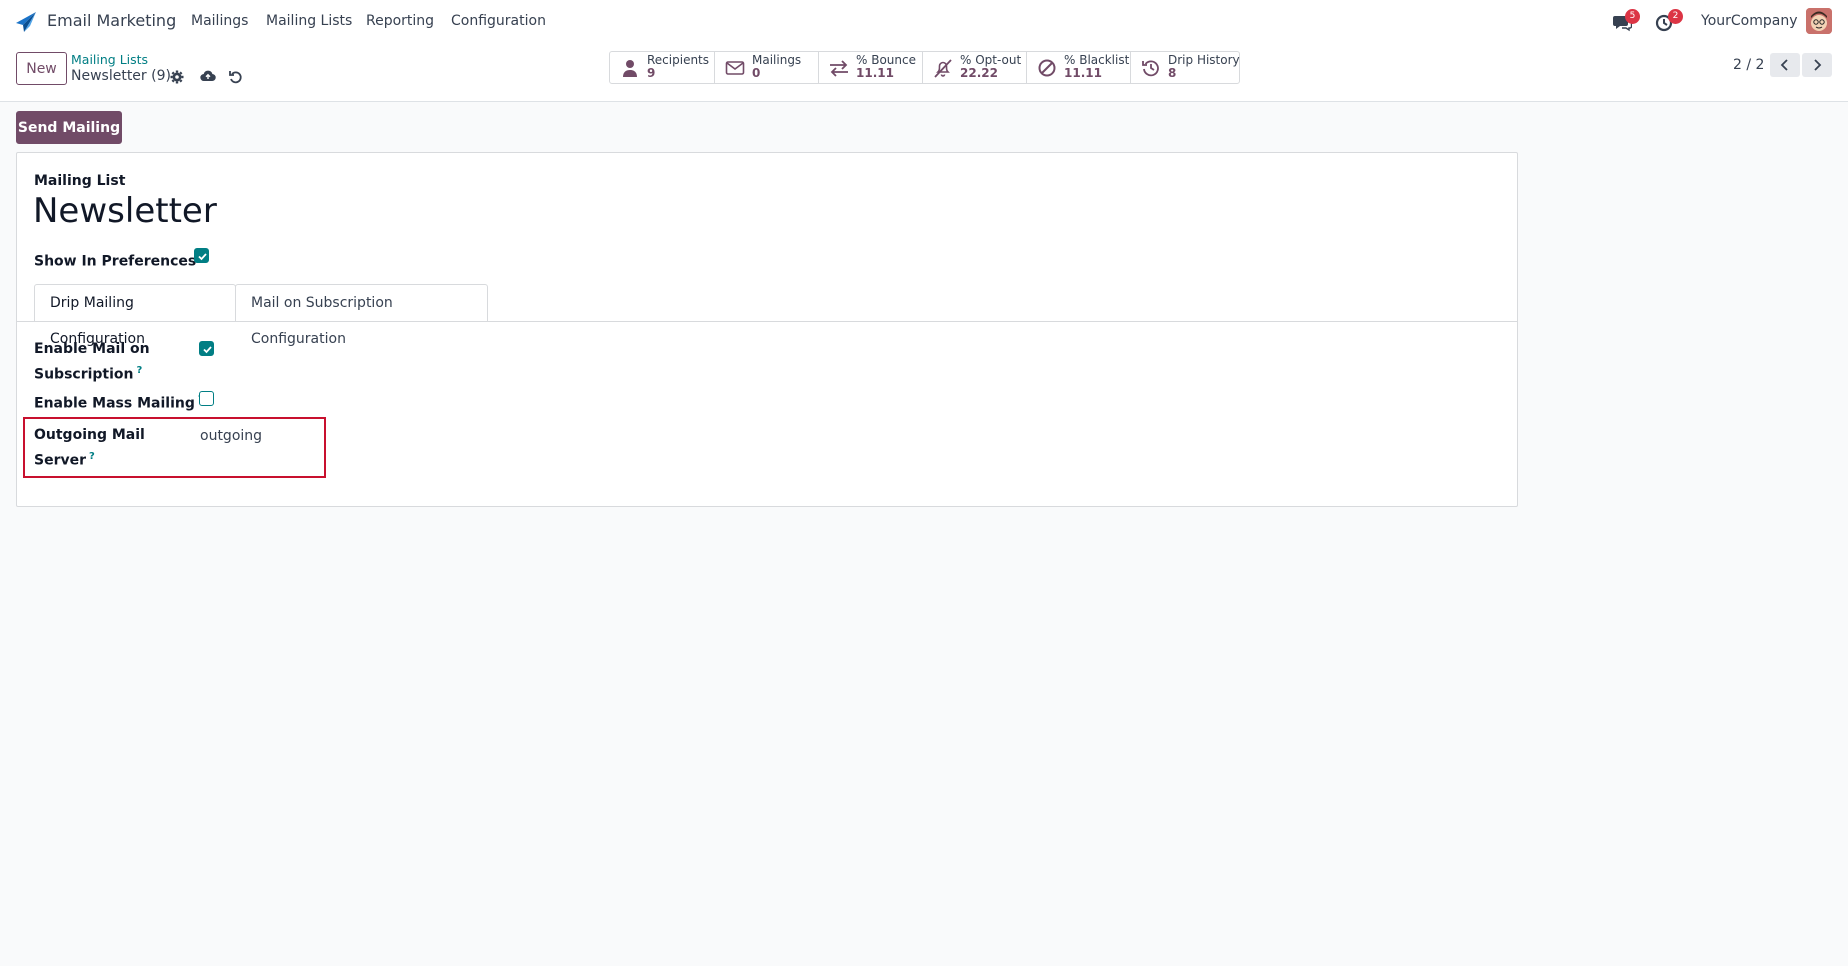 This screenshot has width=1848, height=966. I want to click on mailing-list-title-label: Mailing List, so click(80, 181).